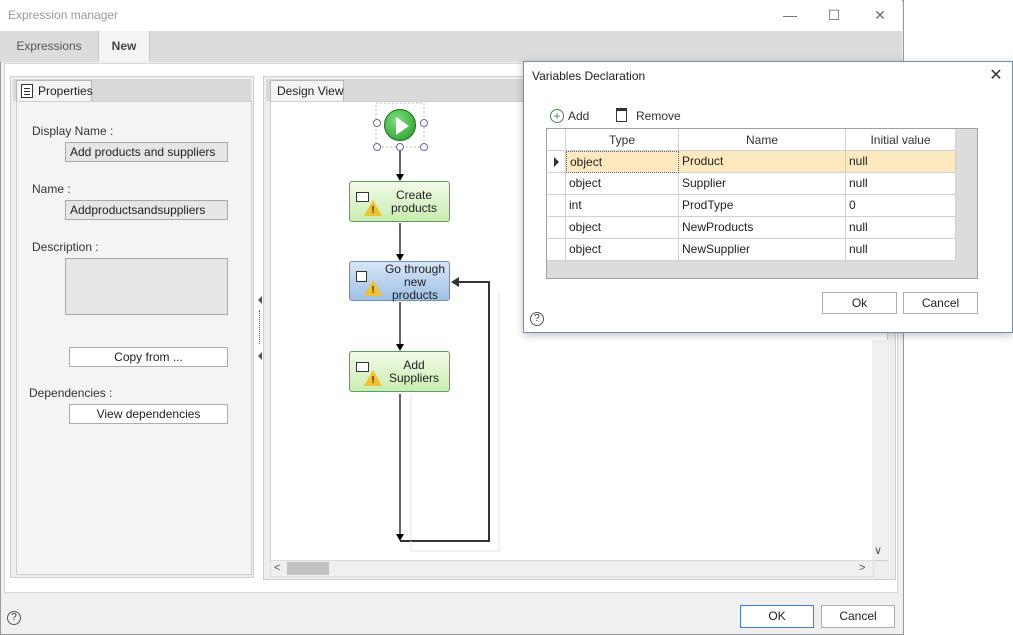 Image resolution: width=1013 pixels, height=635 pixels. I want to click on cell-name: Product, so click(762, 162).